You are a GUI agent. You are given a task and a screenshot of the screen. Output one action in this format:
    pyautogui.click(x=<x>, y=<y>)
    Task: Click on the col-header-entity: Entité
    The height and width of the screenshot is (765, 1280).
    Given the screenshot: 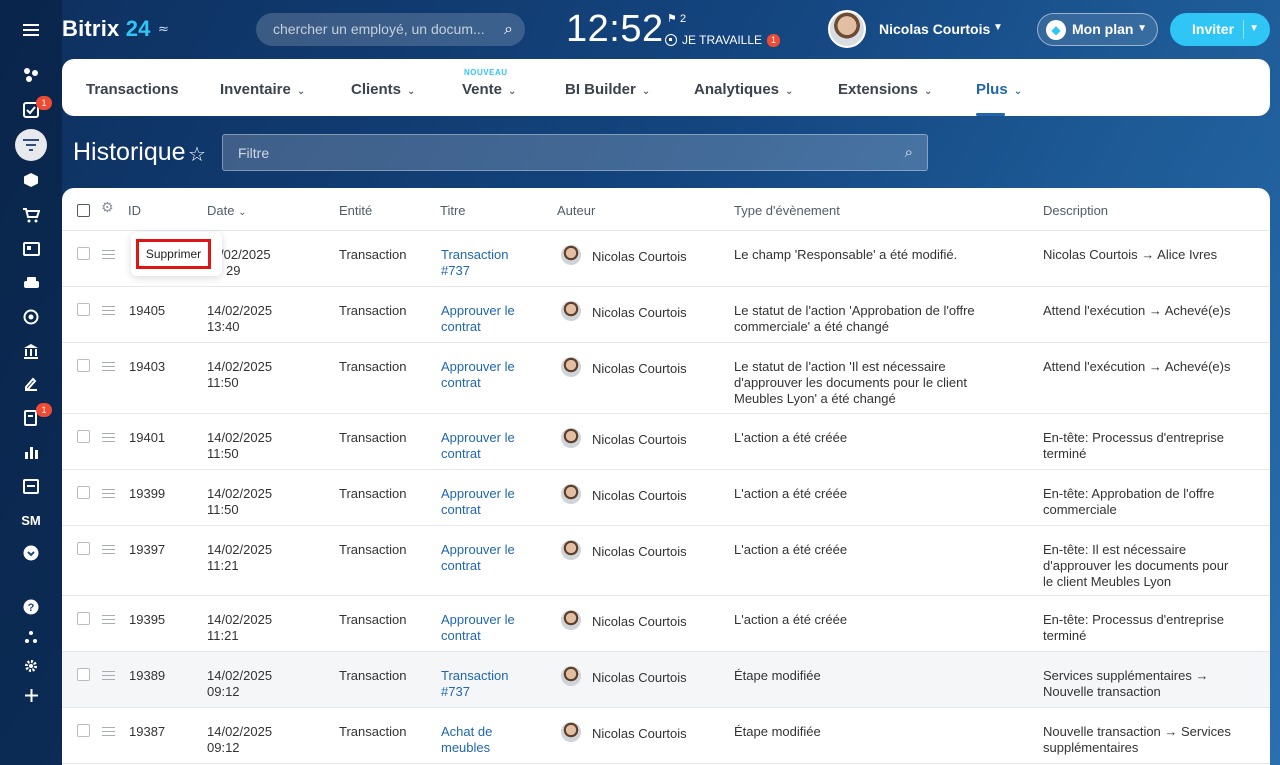 What is the action you would take?
    pyautogui.click(x=355, y=210)
    